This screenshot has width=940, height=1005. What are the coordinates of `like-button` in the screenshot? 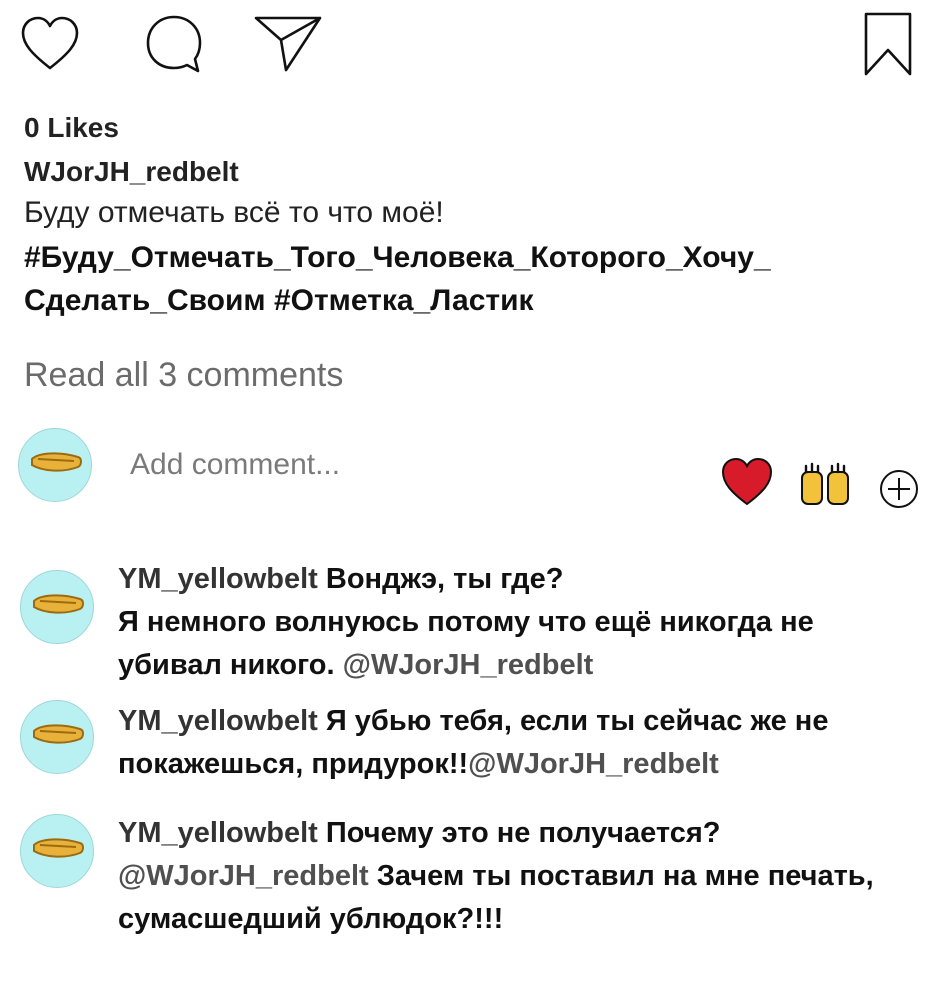 It's located at (50, 44).